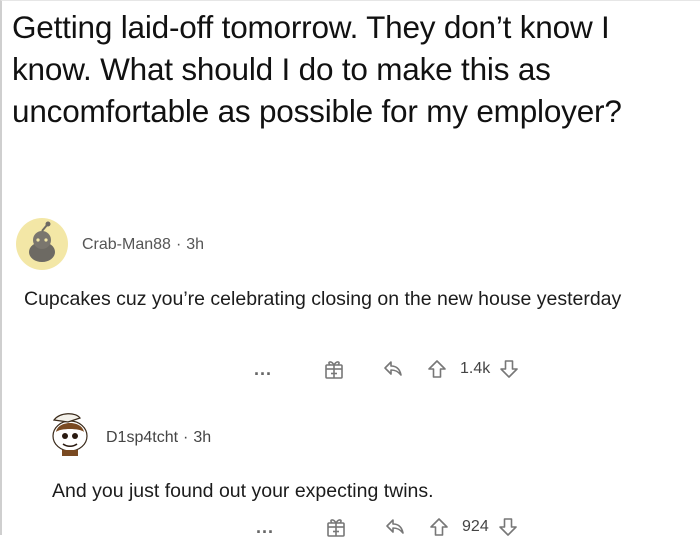 The width and height of the screenshot is (700, 540). I want to click on vote-score: 924, so click(475, 526).